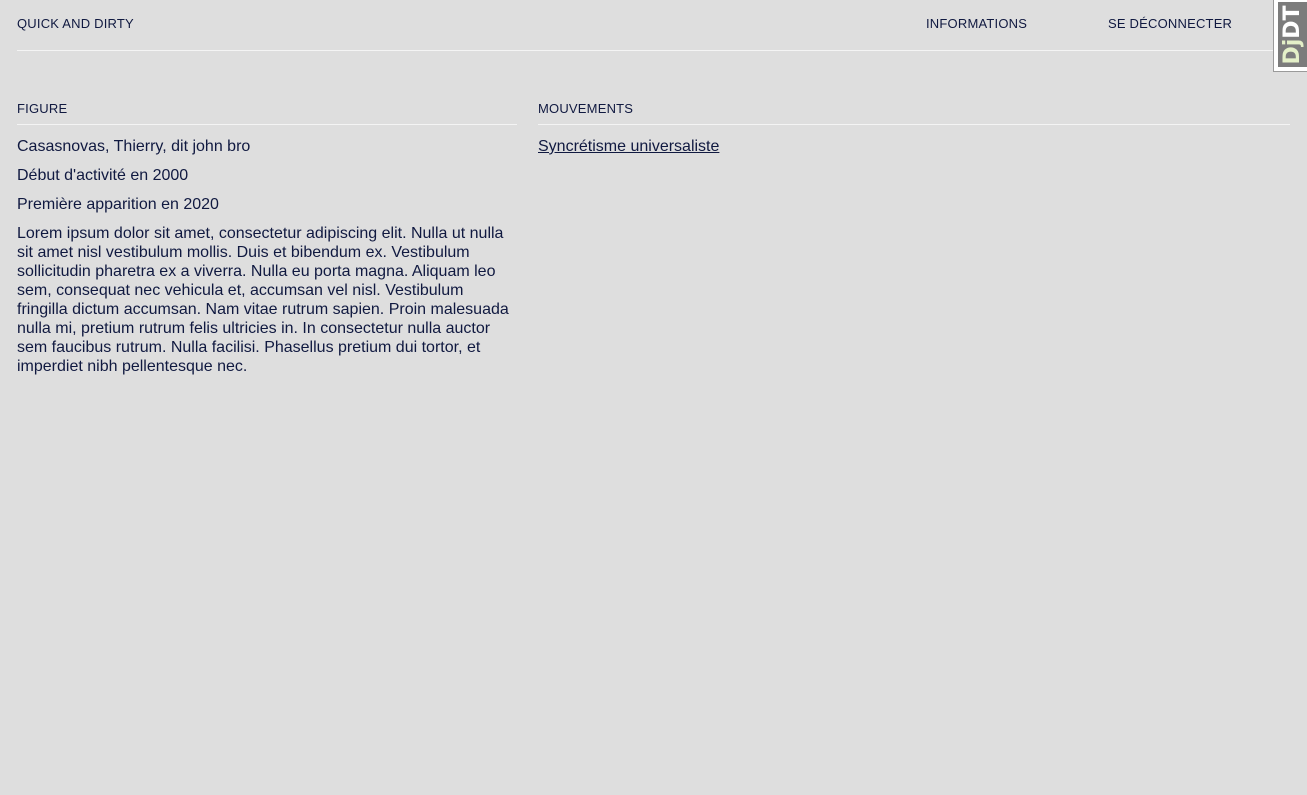 The width and height of the screenshot is (1307, 795). What do you see at coordinates (1292, 21) in the screenshot?
I see `djdt-logo-dt: DT` at bounding box center [1292, 21].